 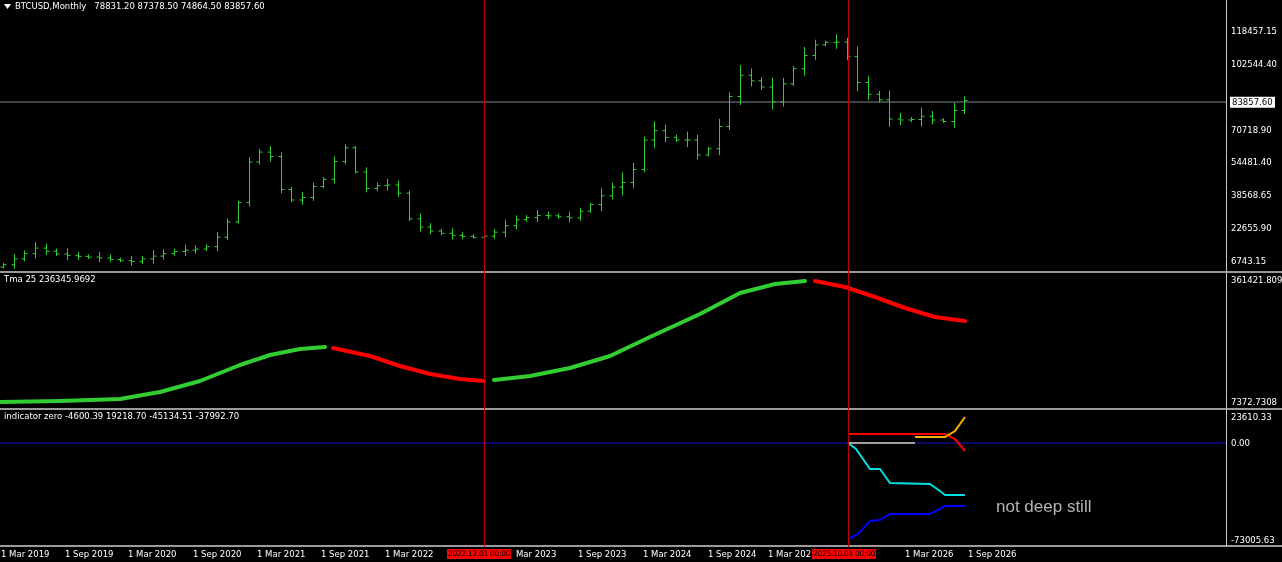 What do you see at coordinates (281, 554) in the screenshot?
I see `time-axis-label: 1 Mar 2021` at bounding box center [281, 554].